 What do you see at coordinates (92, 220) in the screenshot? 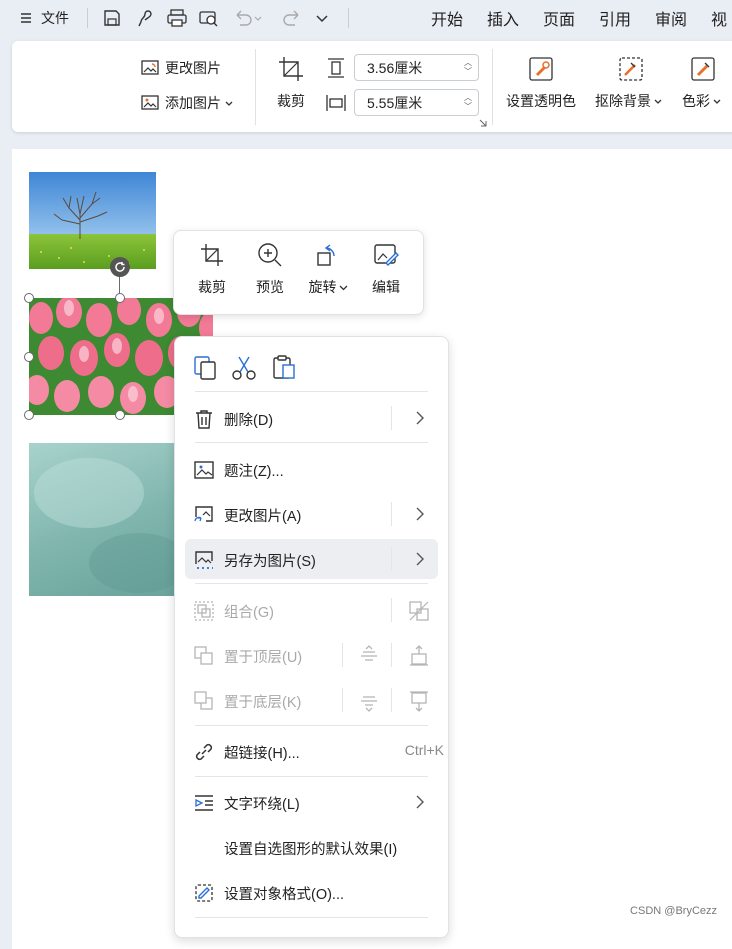
I see `tree-picture` at bounding box center [92, 220].